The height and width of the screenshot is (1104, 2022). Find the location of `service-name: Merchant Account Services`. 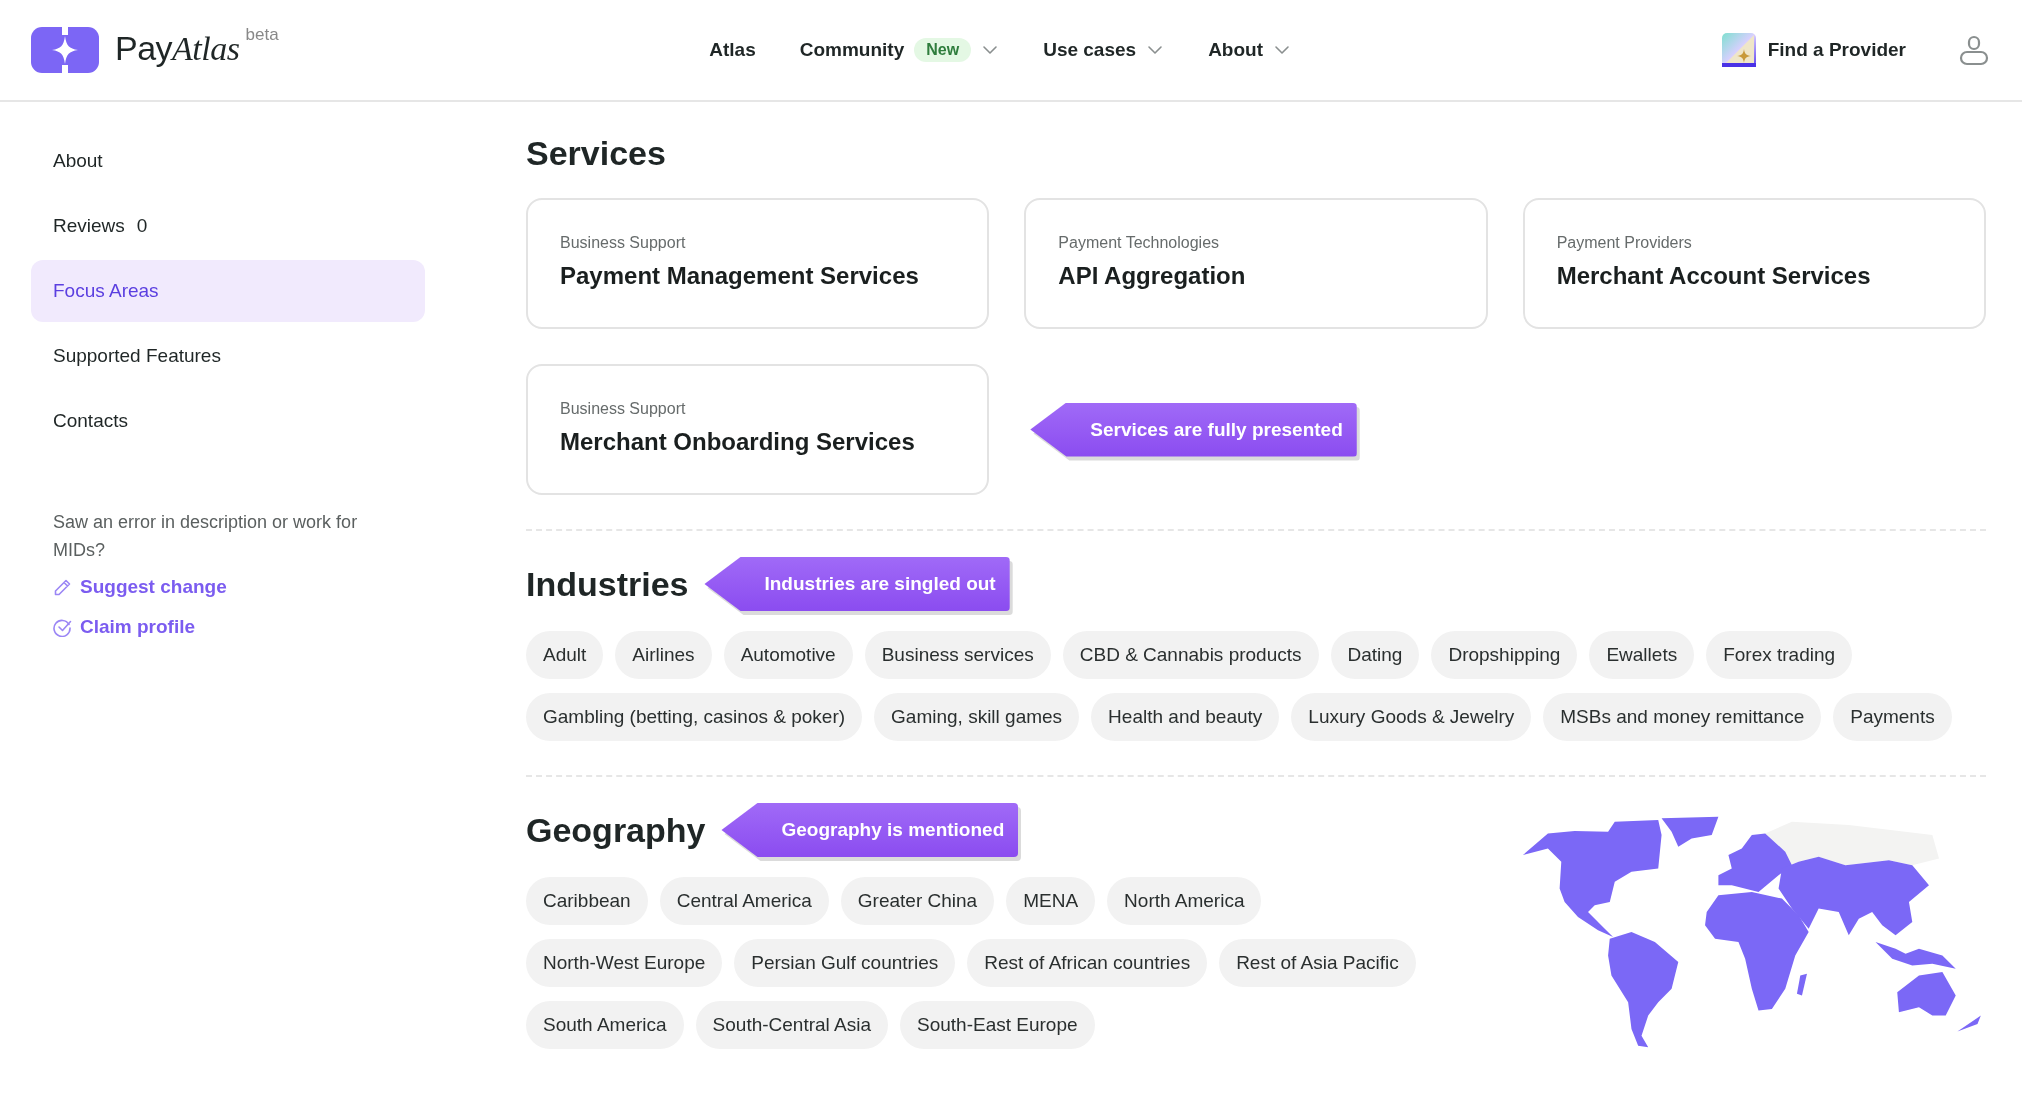

service-name: Merchant Account Services is located at coordinates (1714, 276).